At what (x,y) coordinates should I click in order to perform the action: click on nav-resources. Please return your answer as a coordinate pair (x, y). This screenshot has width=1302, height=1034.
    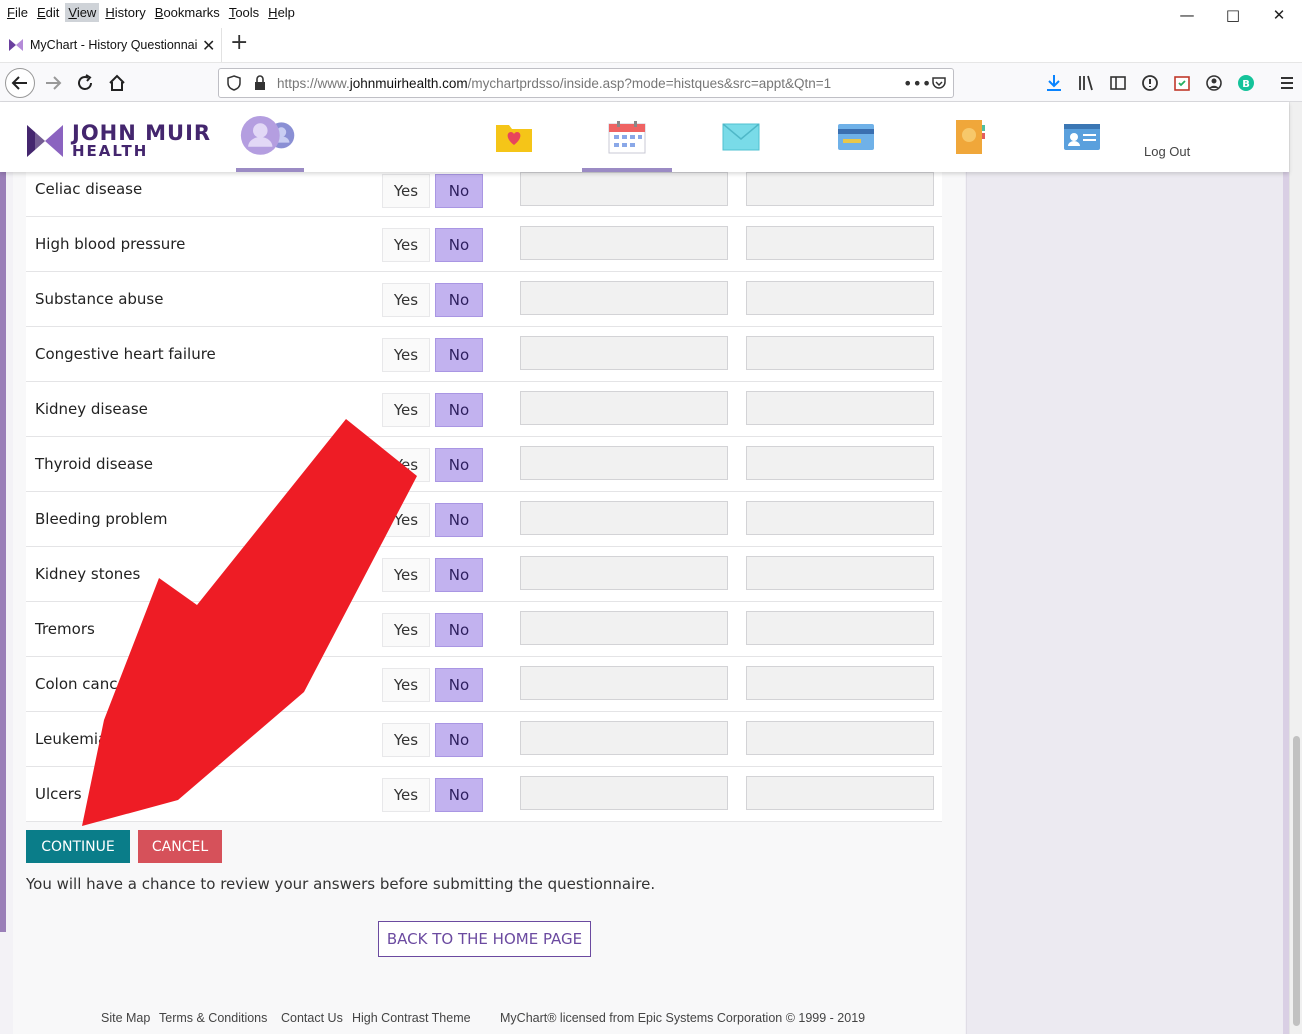
    Looking at the image, I should click on (970, 137).